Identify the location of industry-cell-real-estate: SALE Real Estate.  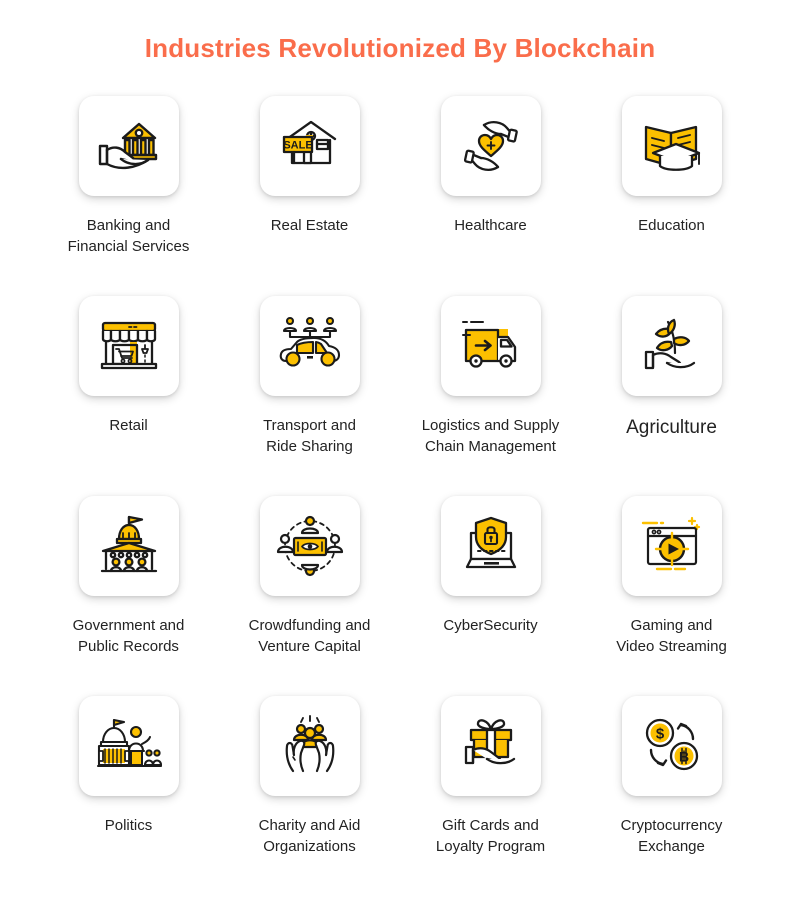
(309, 196).